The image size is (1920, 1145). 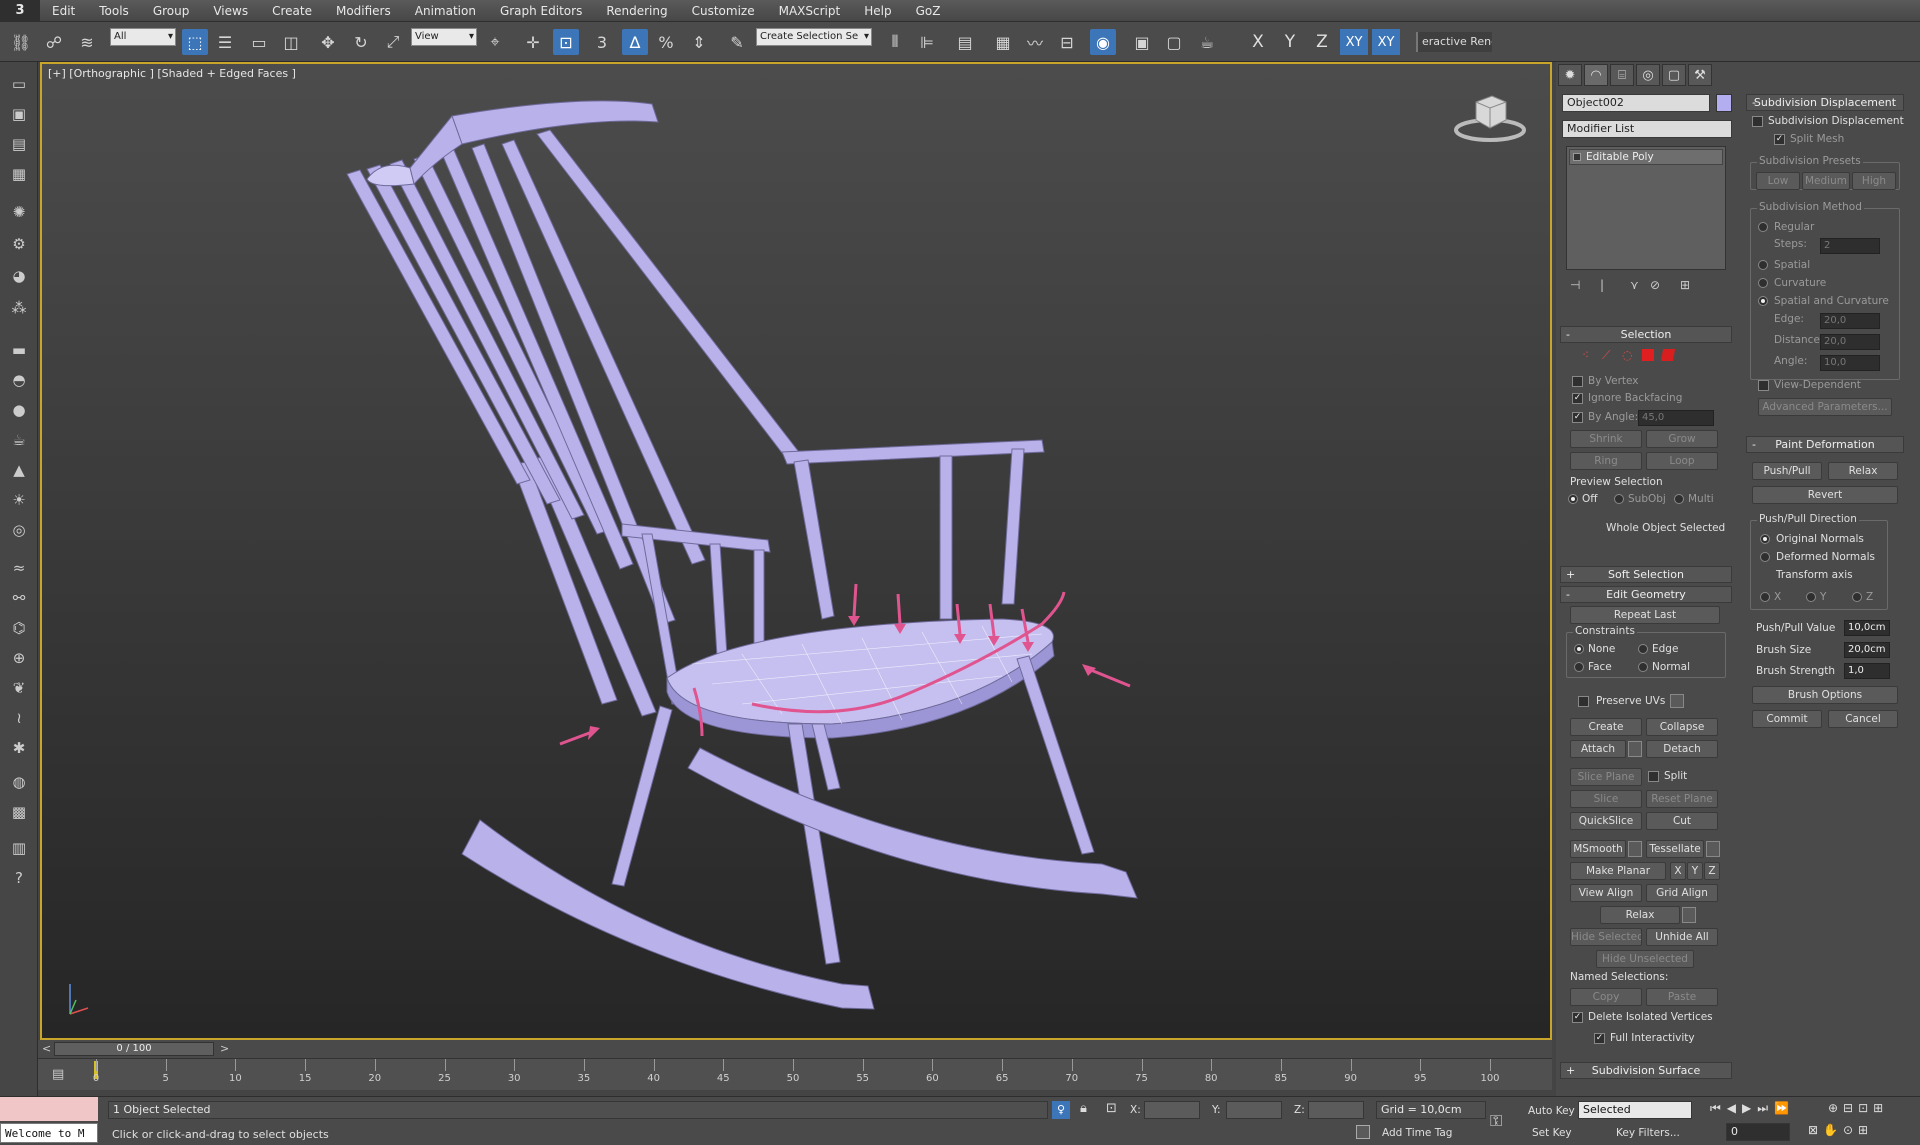 What do you see at coordinates (666, 42) in the screenshot?
I see `percent-snap-icon: %` at bounding box center [666, 42].